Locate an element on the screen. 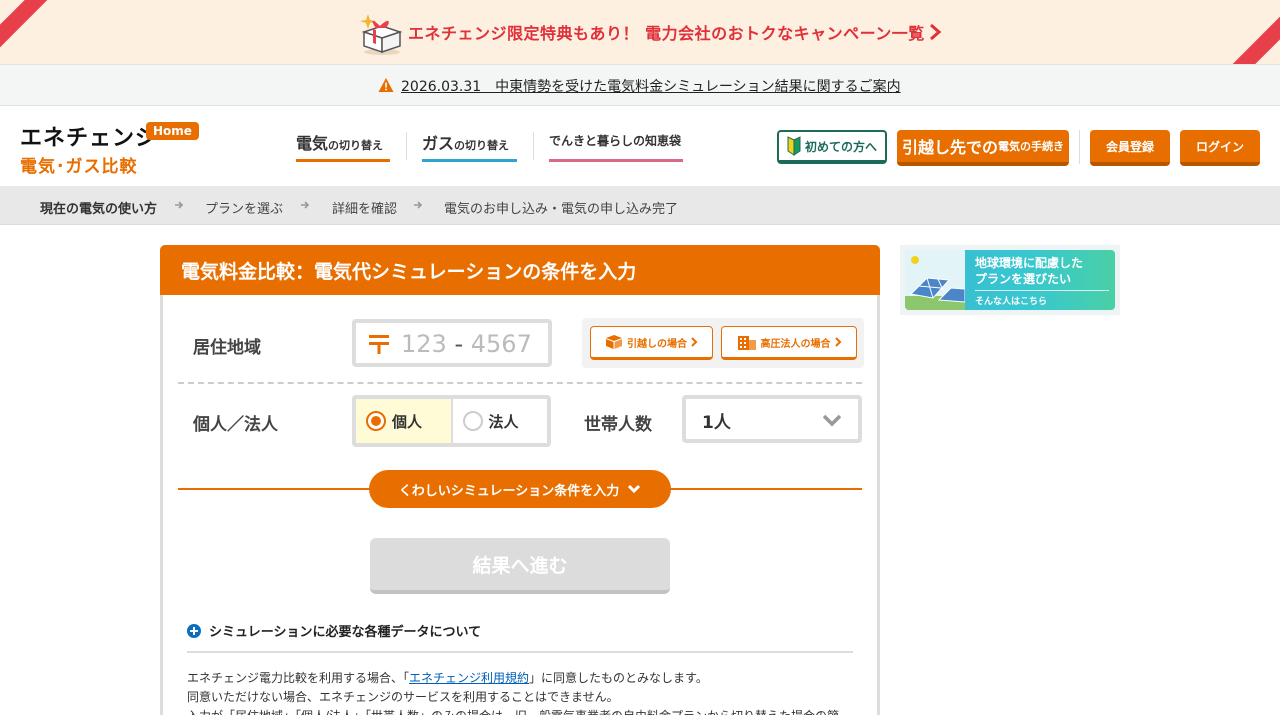 This screenshot has width=1280, height=715. moving-sub-label: 電気の手続き is located at coordinates (1031, 146).